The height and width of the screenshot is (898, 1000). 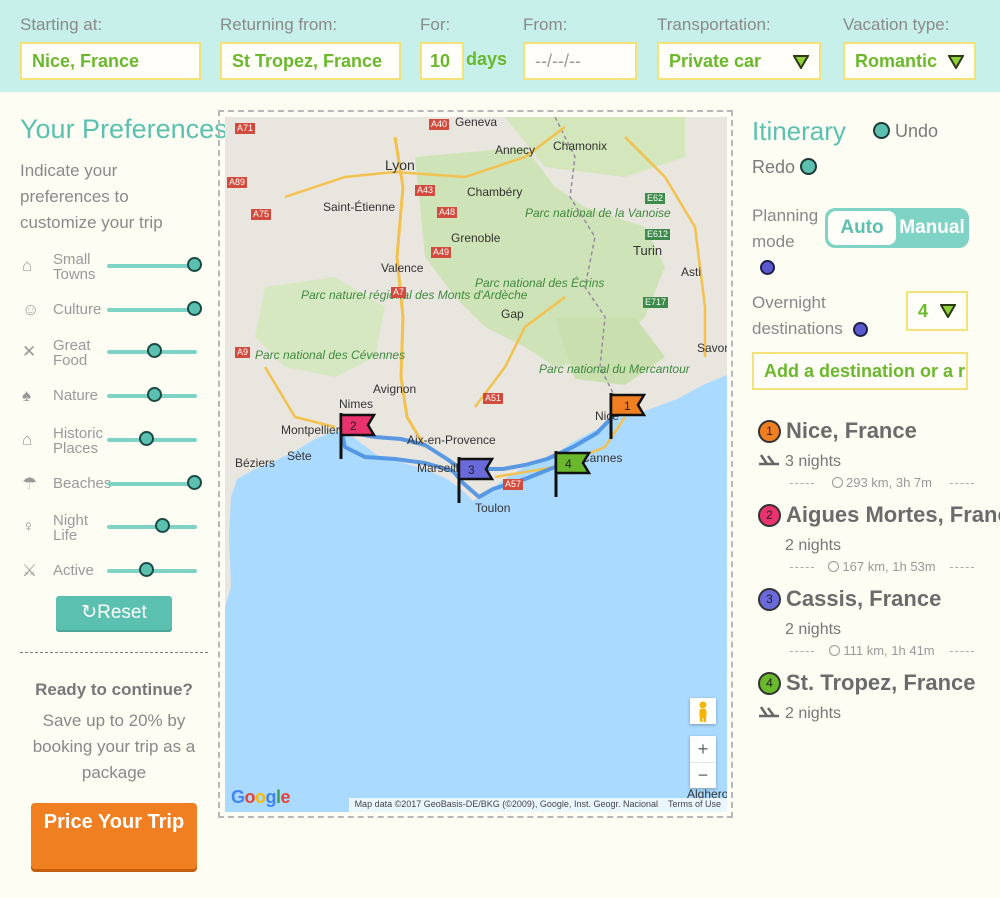 I want to click on returning-input: St Tropez, France, so click(x=310, y=61).